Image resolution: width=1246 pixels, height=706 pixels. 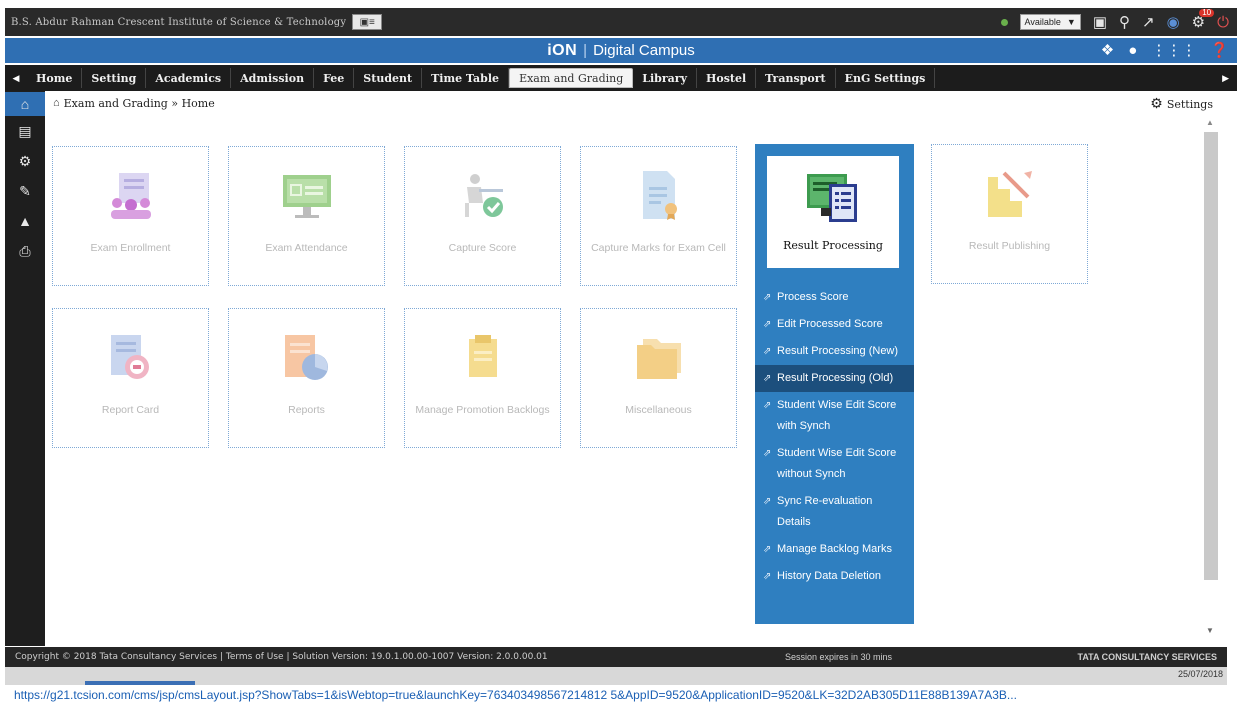 I want to click on home-icon: ⌂, so click(x=25, y=104).